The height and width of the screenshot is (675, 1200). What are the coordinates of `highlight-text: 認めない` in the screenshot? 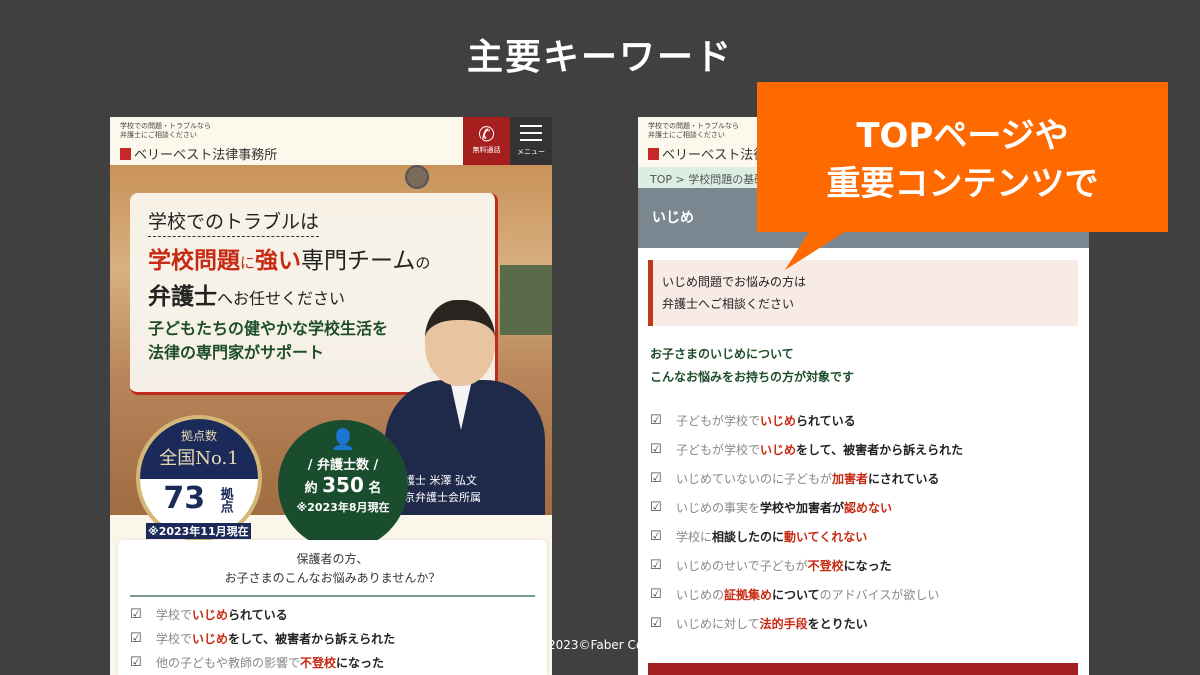 It's located at (868, 508).